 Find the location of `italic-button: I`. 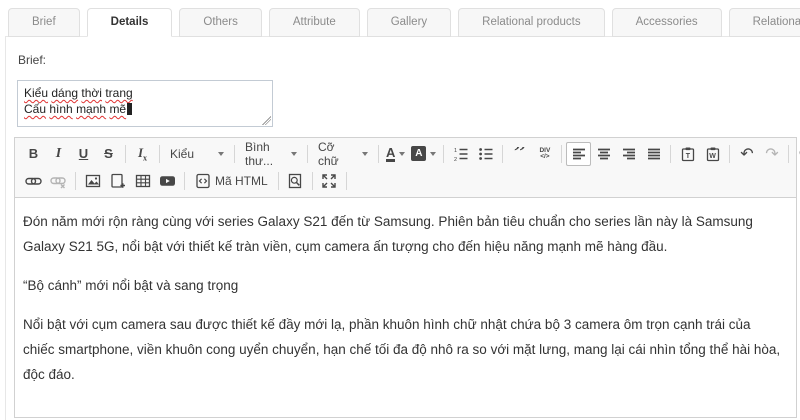

italic-button: I is located at coordinates (58, 154).